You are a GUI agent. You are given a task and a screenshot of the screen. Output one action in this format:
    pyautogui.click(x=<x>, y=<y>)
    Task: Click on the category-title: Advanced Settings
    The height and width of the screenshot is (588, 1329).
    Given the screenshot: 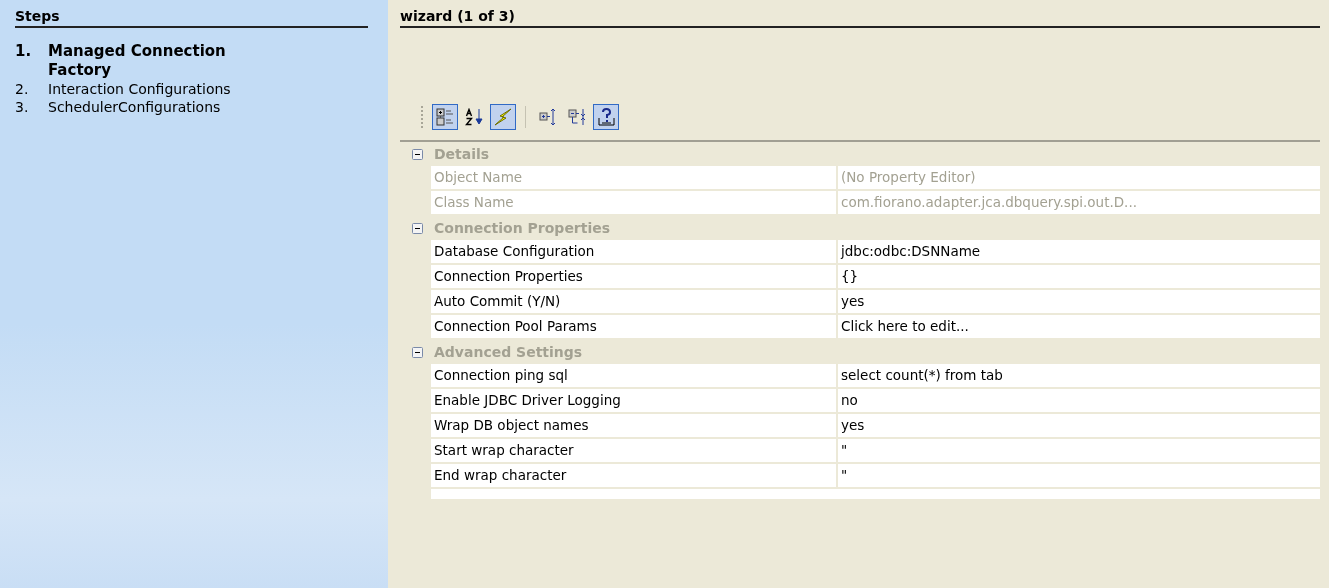 What is the action you would take?
    pyautogui.click(x=508, y=352)
    